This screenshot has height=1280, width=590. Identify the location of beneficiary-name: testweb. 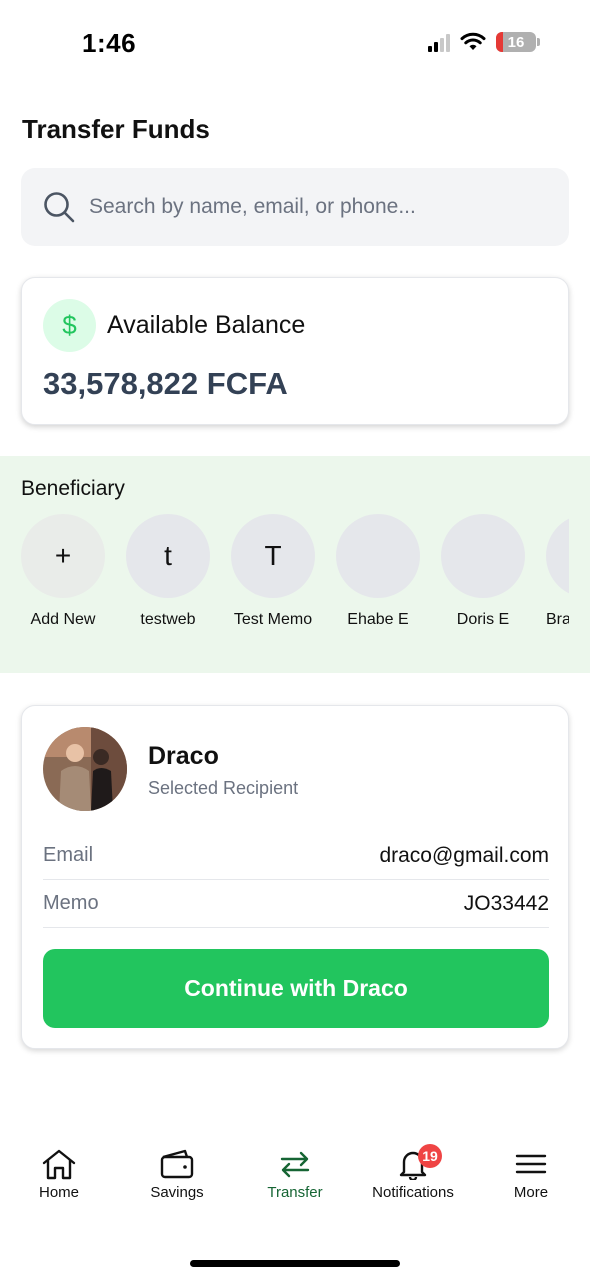
(168, 619).